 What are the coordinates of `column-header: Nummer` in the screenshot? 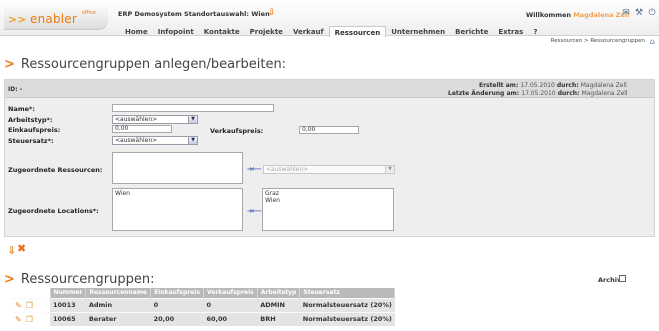 It's located at (68, 293).